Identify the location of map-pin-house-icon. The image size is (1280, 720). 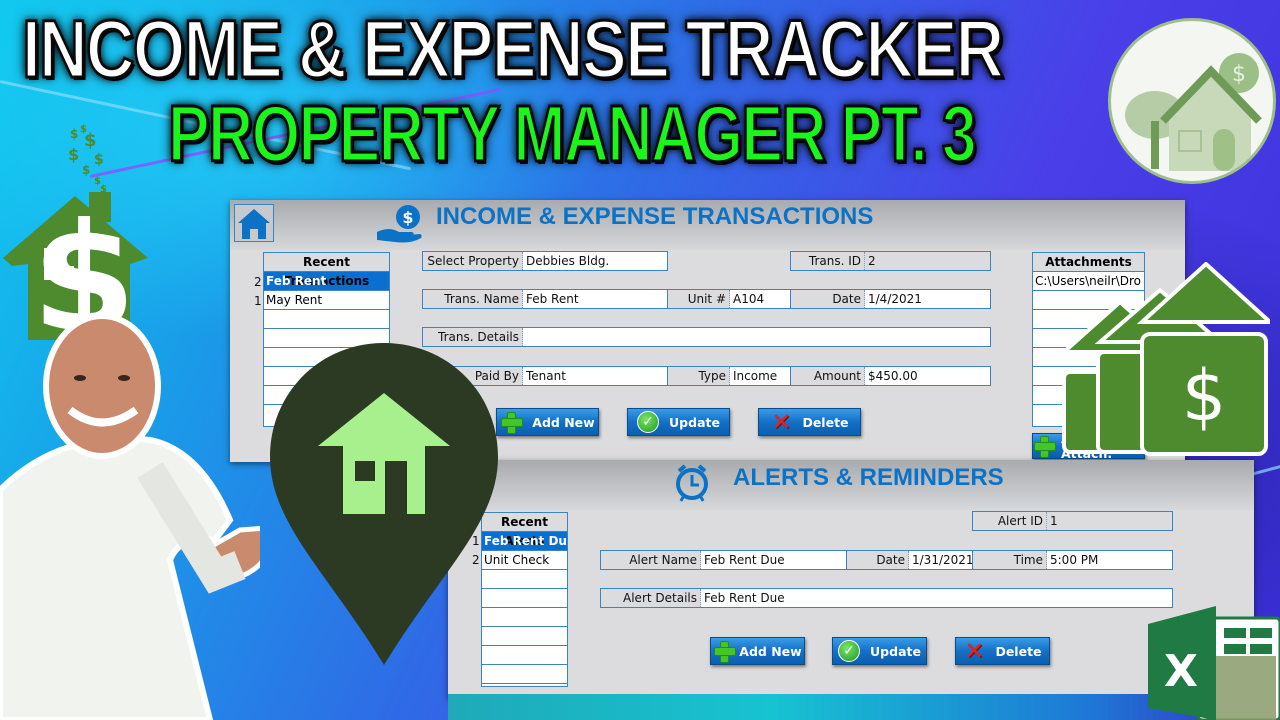
(384, 504).